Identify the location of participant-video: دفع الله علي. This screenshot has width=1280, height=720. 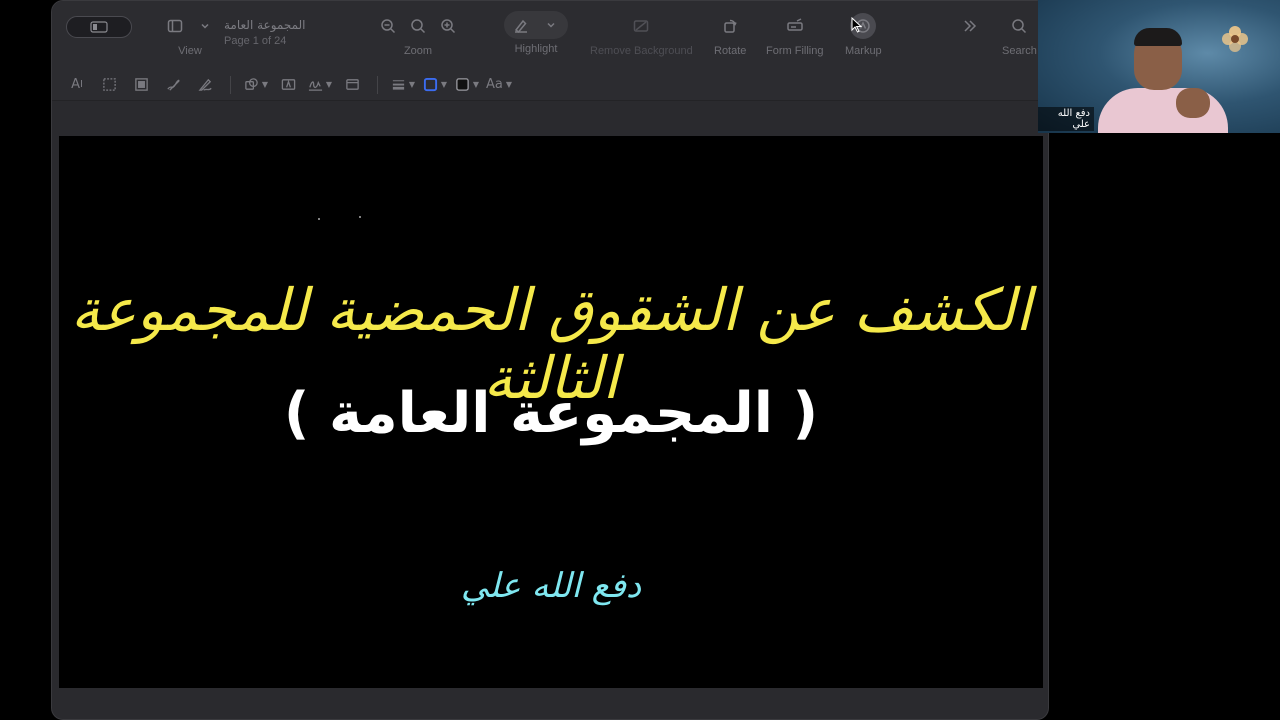
(1159, 66).